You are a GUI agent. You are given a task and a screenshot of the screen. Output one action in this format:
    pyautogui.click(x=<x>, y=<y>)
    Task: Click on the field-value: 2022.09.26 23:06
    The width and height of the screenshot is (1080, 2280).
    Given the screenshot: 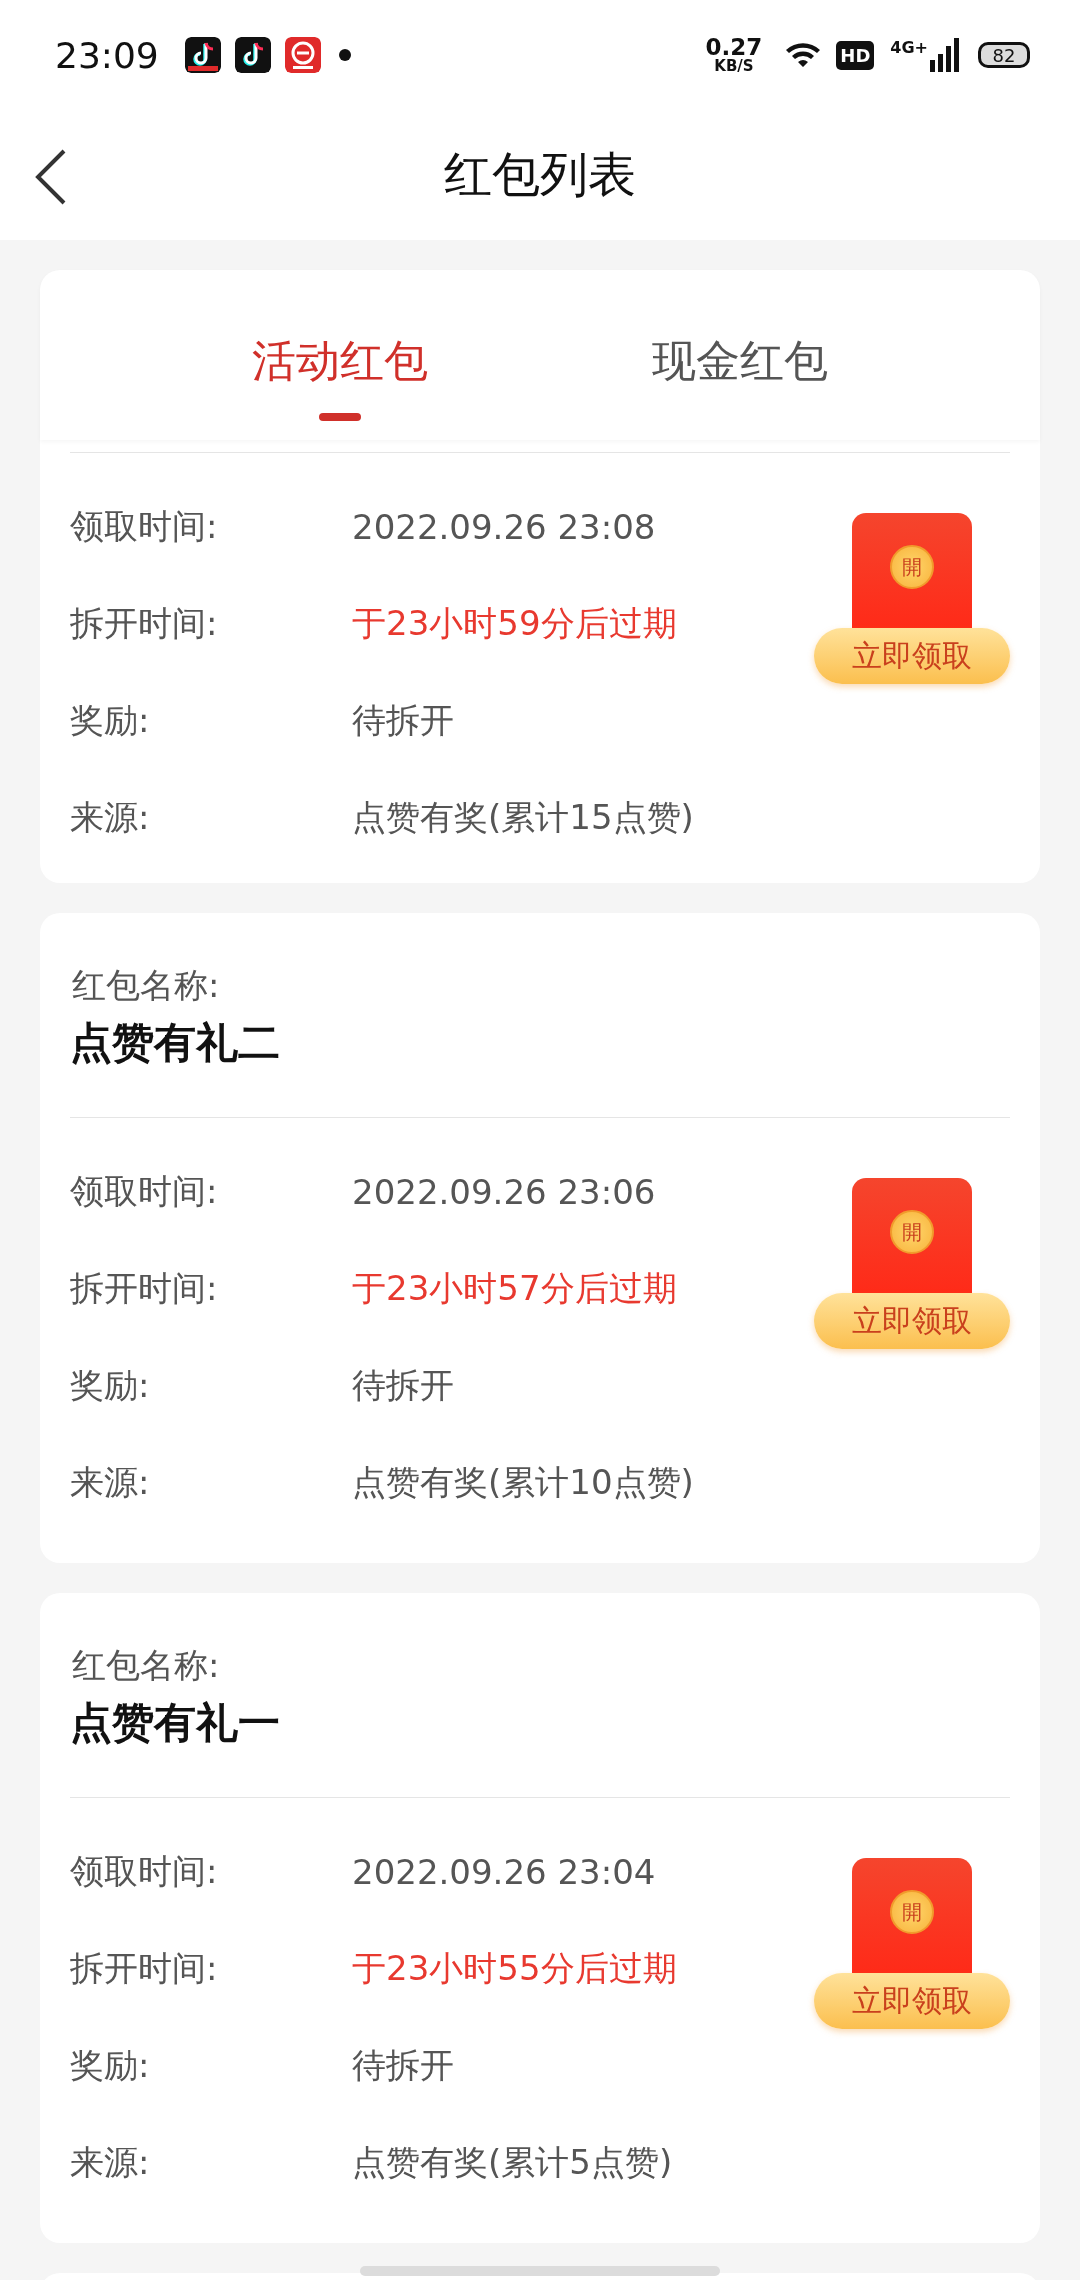 What is the action you would take?
    pyautogui.click(x=504, y=1191)
    